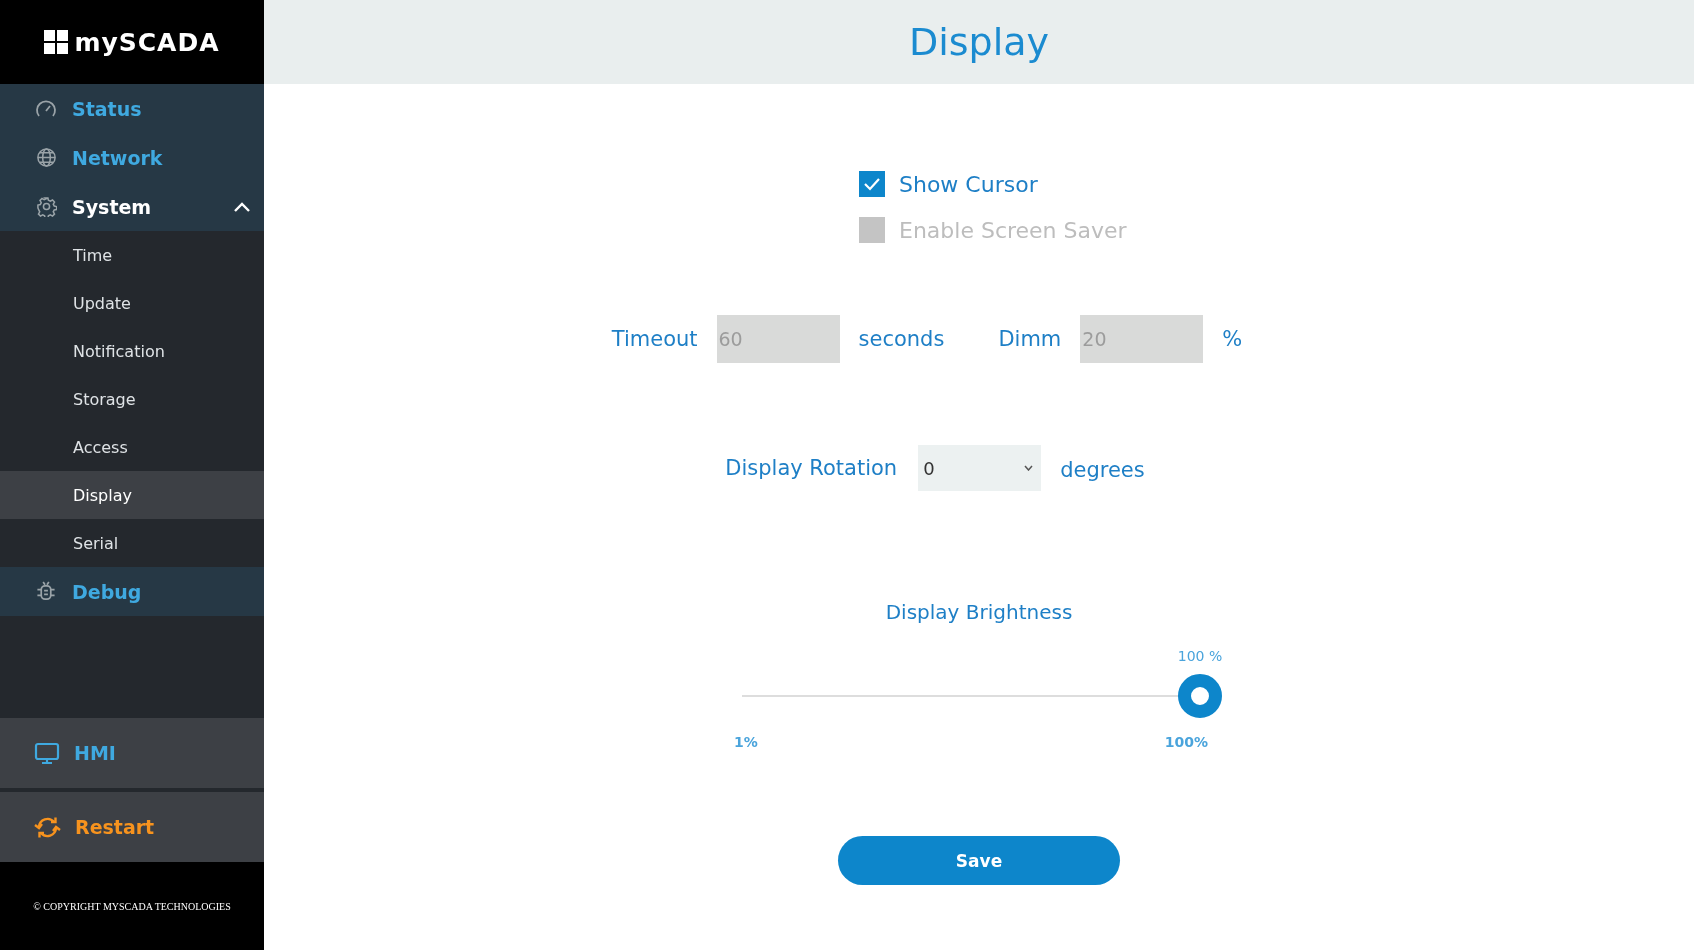 This screenshot has height=950, width=1694. What do you see at coordinates (1029, 468) in the screenshot?
I see `caret-icon` at bounding box center [1029, 468].